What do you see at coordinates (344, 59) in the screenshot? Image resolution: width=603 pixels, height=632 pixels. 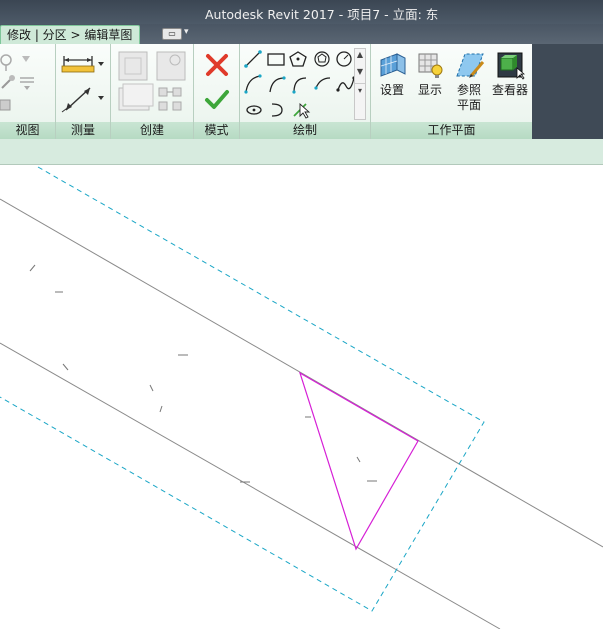 I see `circle-icon` at bounding box center [344, 59].